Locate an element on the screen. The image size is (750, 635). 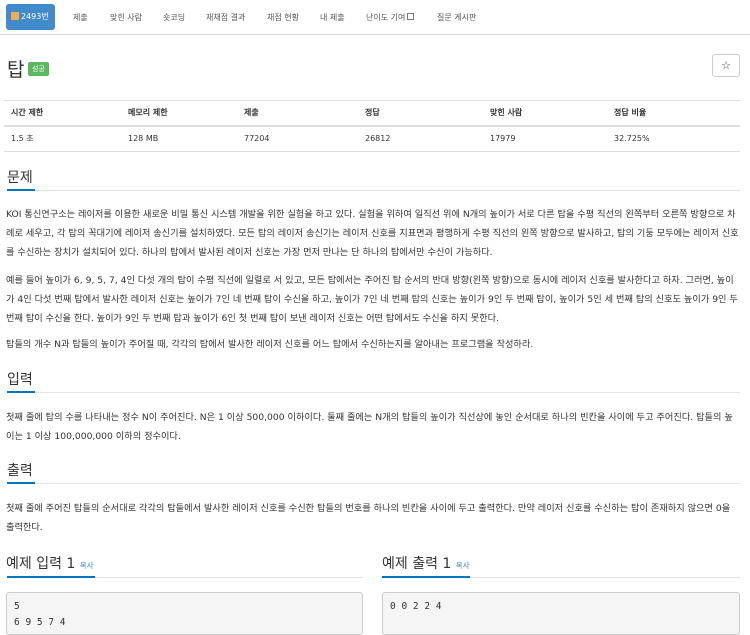
nav-item-judge-status: 채점 현황 is located at coordinates (283, 17).